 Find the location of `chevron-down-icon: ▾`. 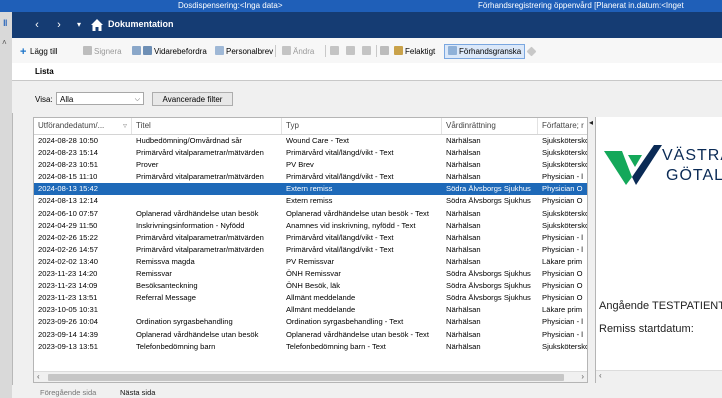

chevron-down-icon: ▾ is located at coordinates (79, 25).